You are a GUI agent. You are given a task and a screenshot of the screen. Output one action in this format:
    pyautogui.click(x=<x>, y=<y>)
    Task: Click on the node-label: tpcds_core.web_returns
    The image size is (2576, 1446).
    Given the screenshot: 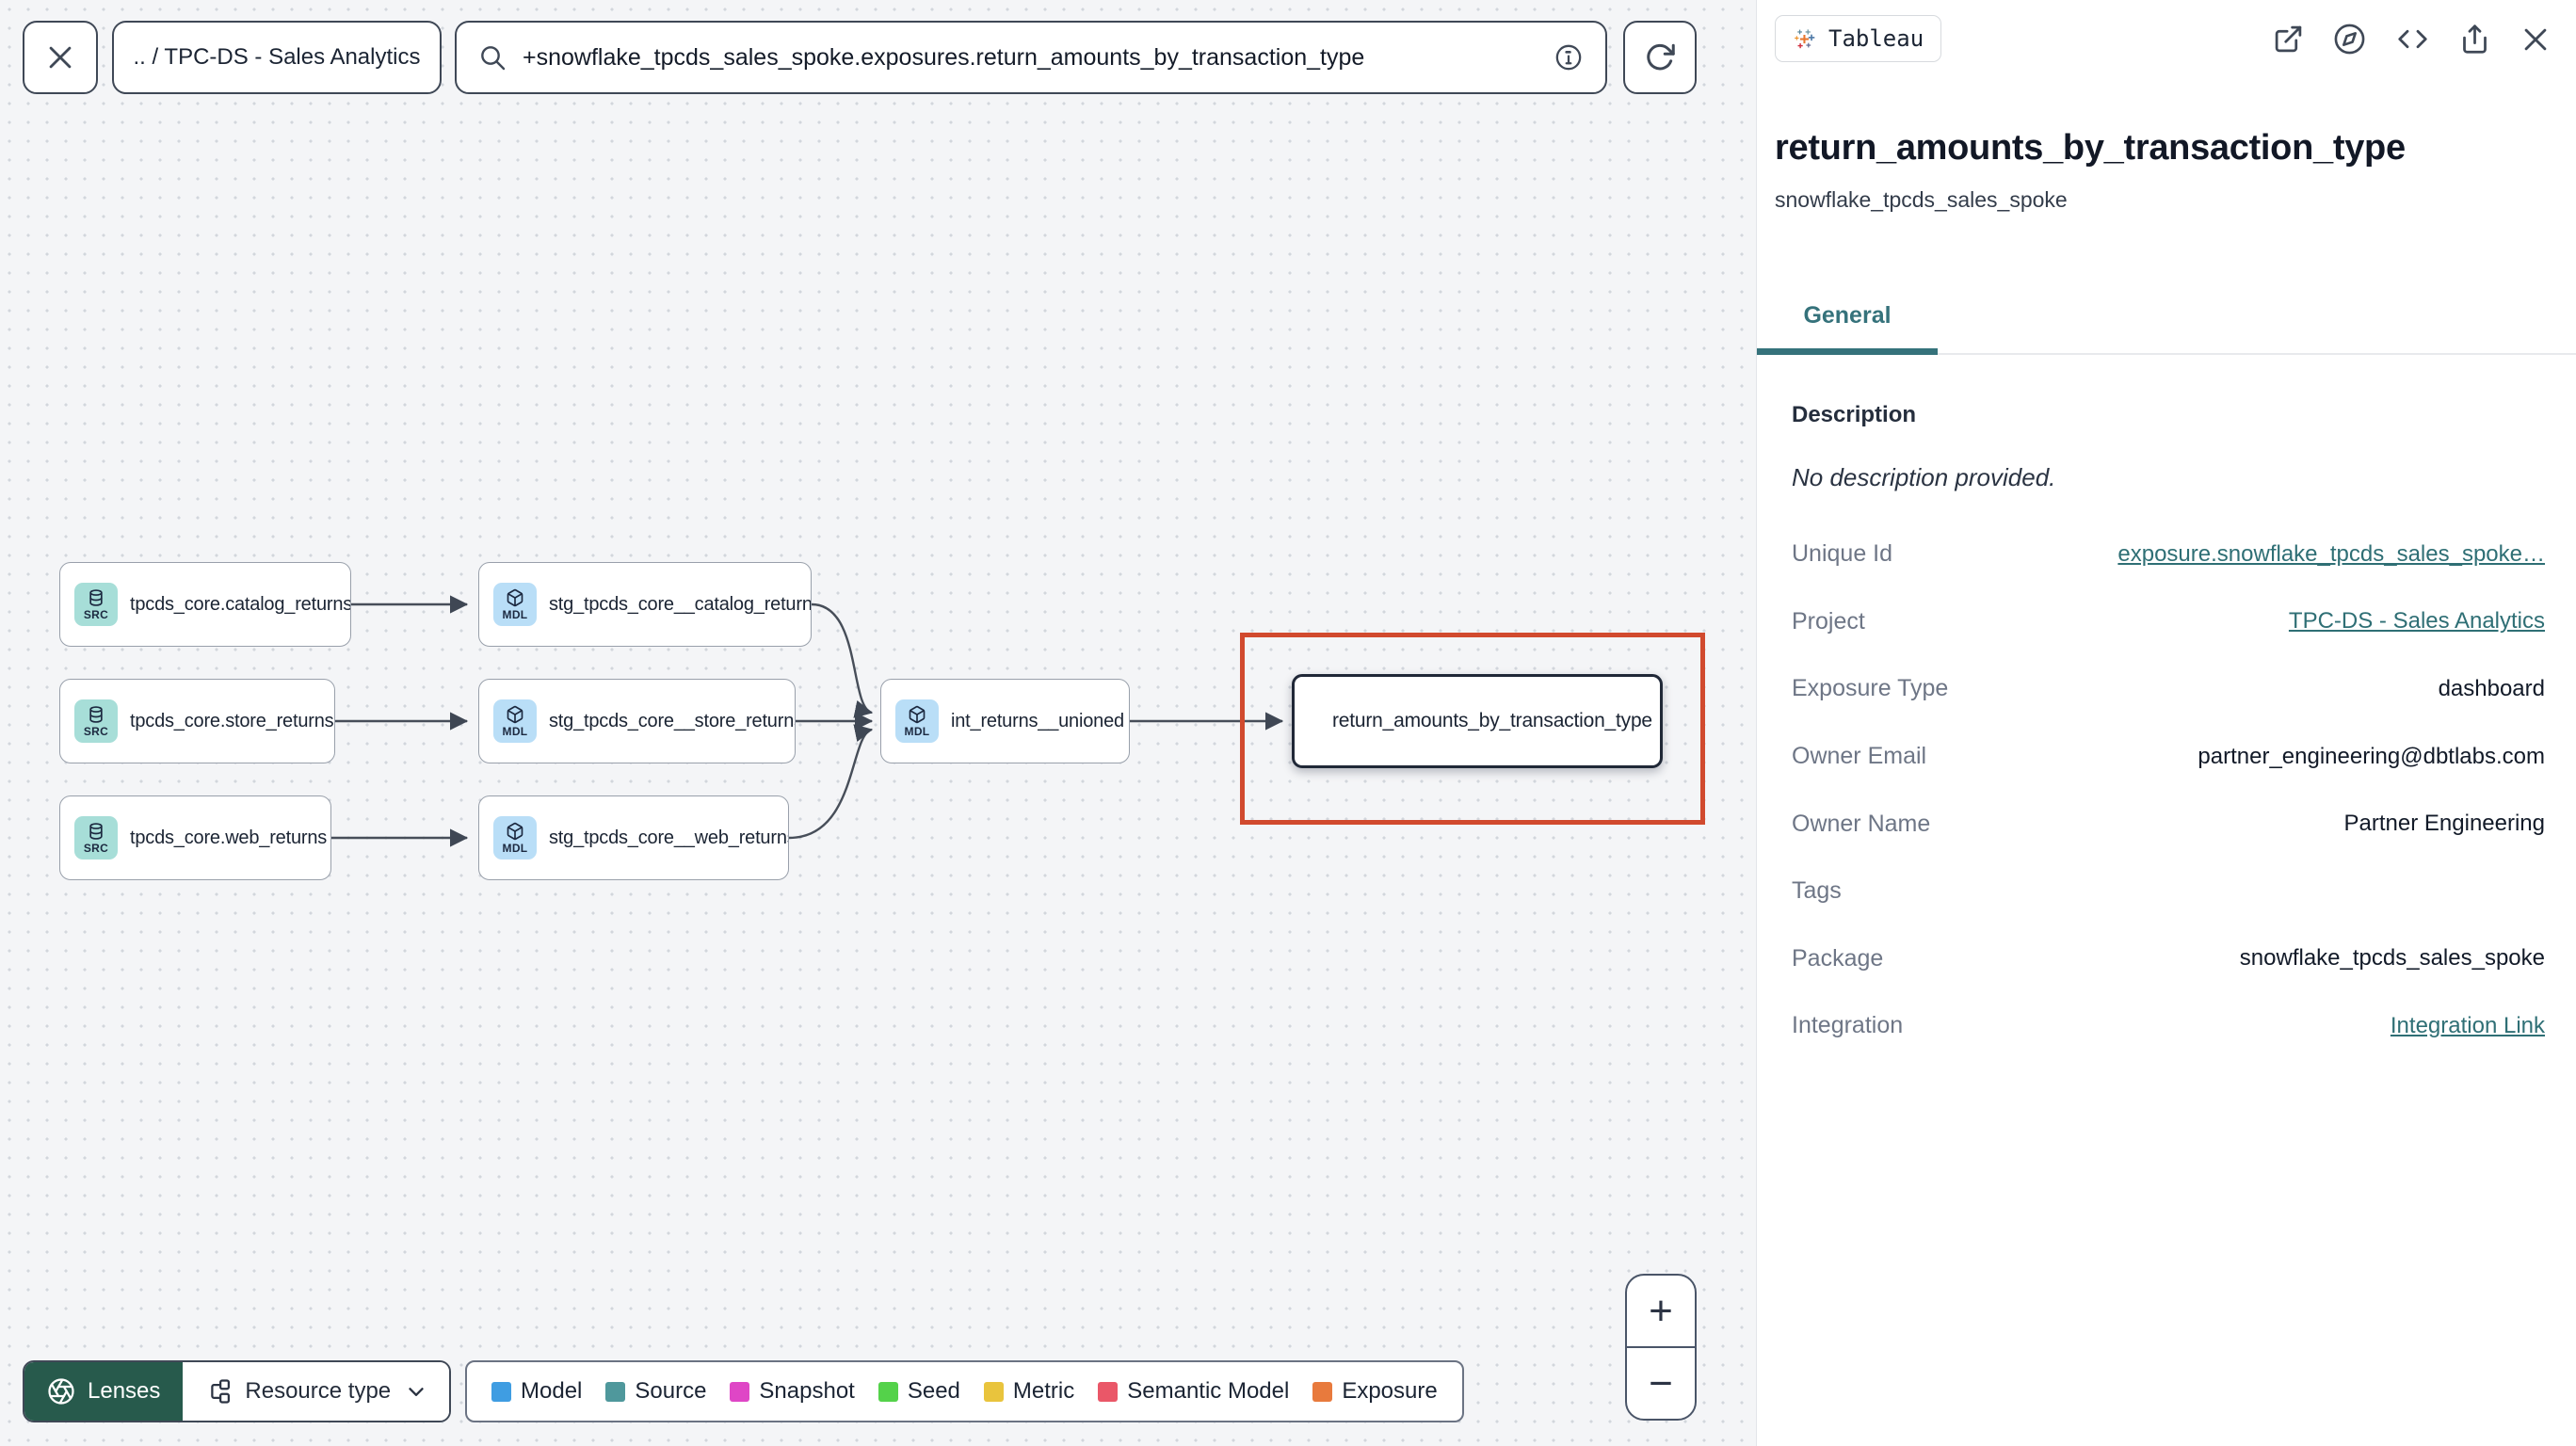 What is the action you would take?
    pyautogui.click(x=229, y=837)
    